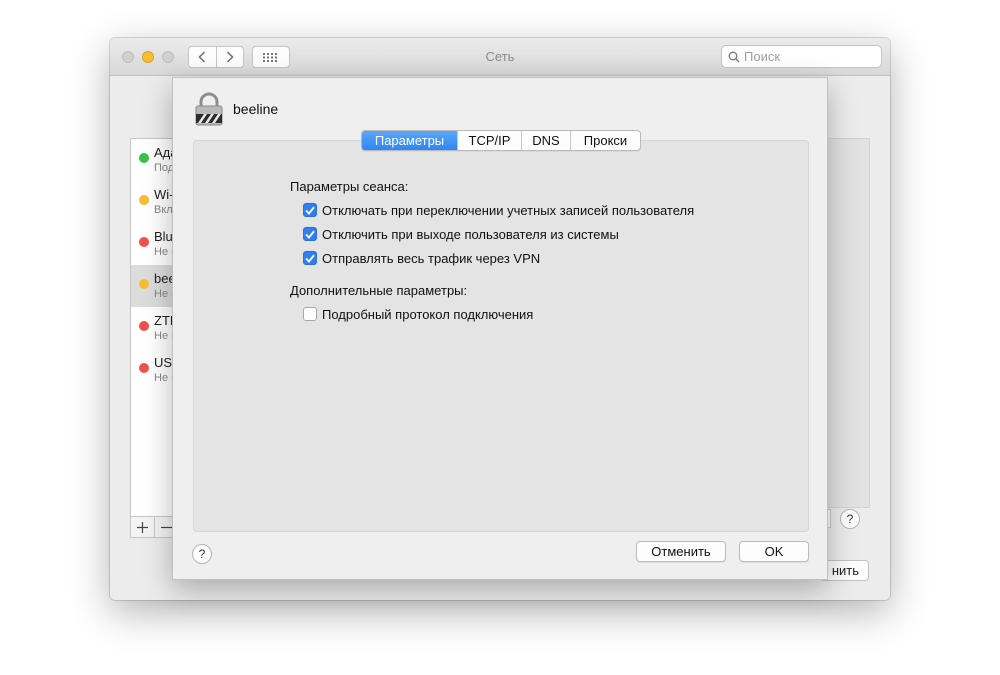  What do you see at coordinates (850, 519) in the screenshot?
I see `help-button-background: ?` at bounding box center [850, 519].